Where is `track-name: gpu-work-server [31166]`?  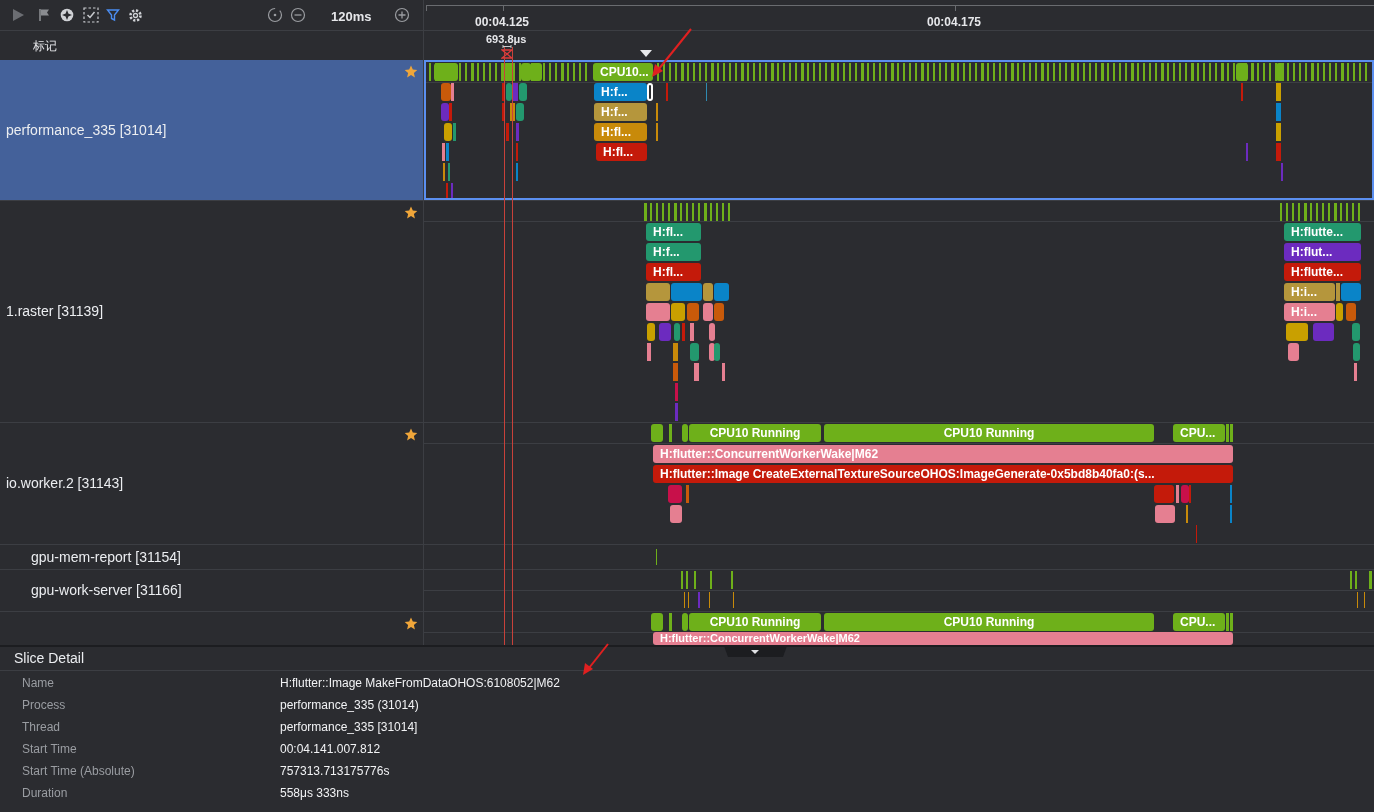 track-name: gpu-work-server [31166] is located at coordinates (106, 590).